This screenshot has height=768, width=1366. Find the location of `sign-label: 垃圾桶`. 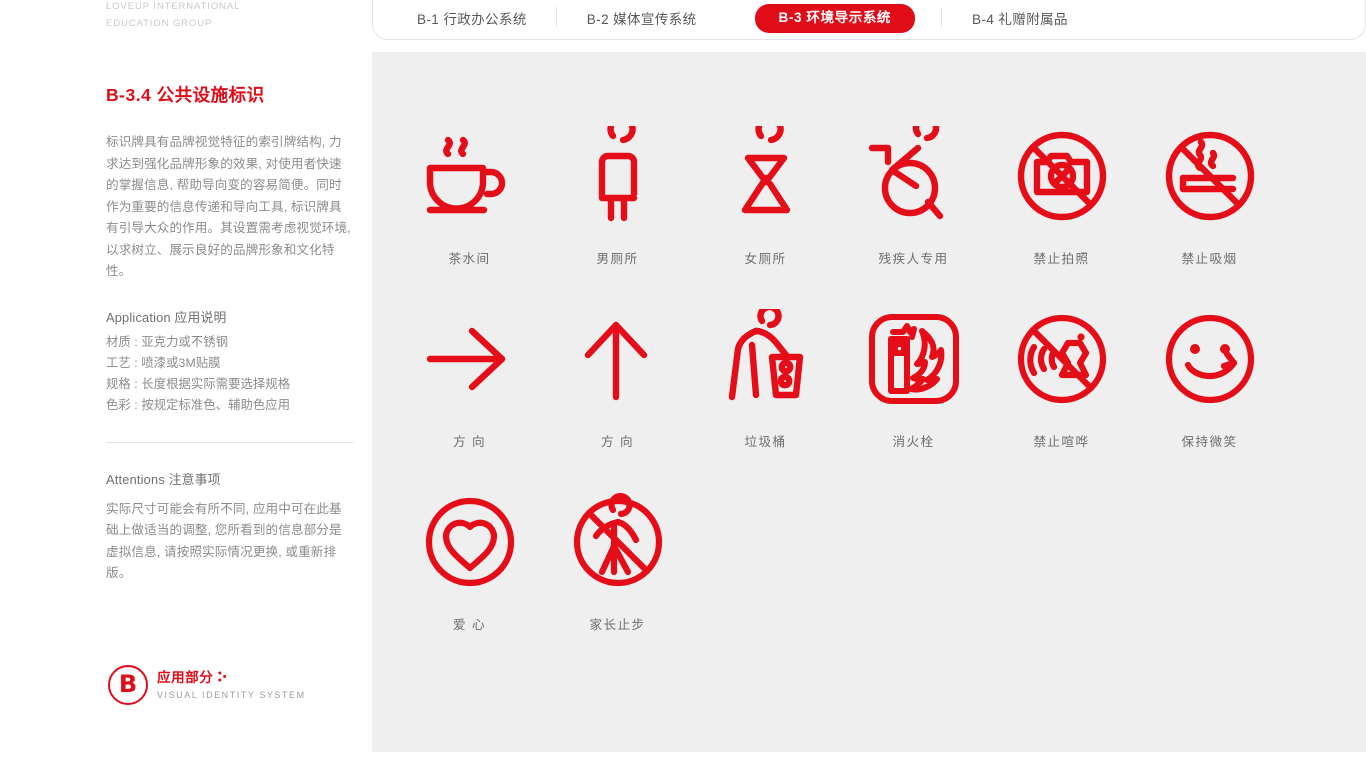

sign-label: 垃圾桶 is located at coordinates (765, 442).